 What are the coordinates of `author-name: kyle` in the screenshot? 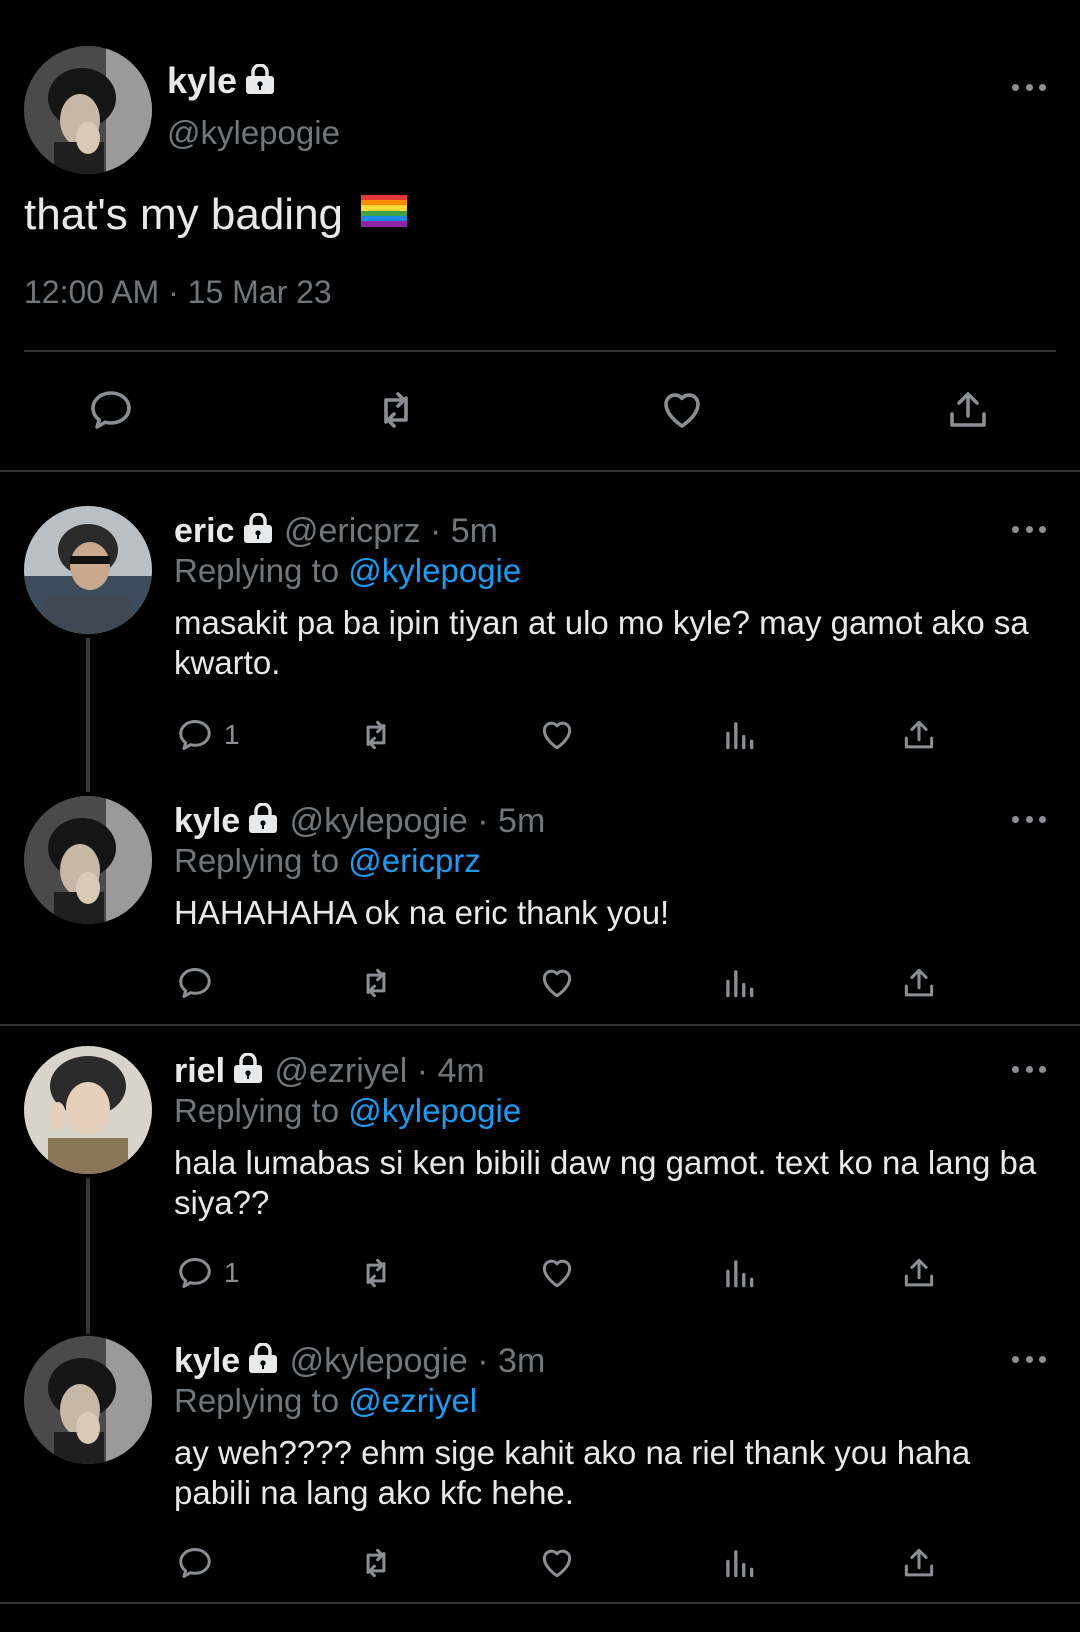 It's located at (202, 80).